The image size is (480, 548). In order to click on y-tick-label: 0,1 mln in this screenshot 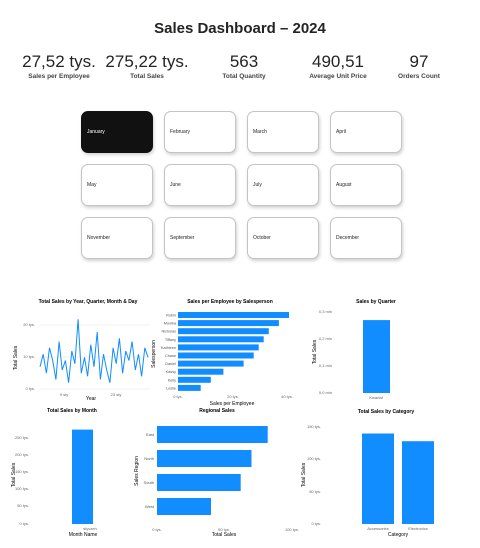, I will do `click(325, 365)`.